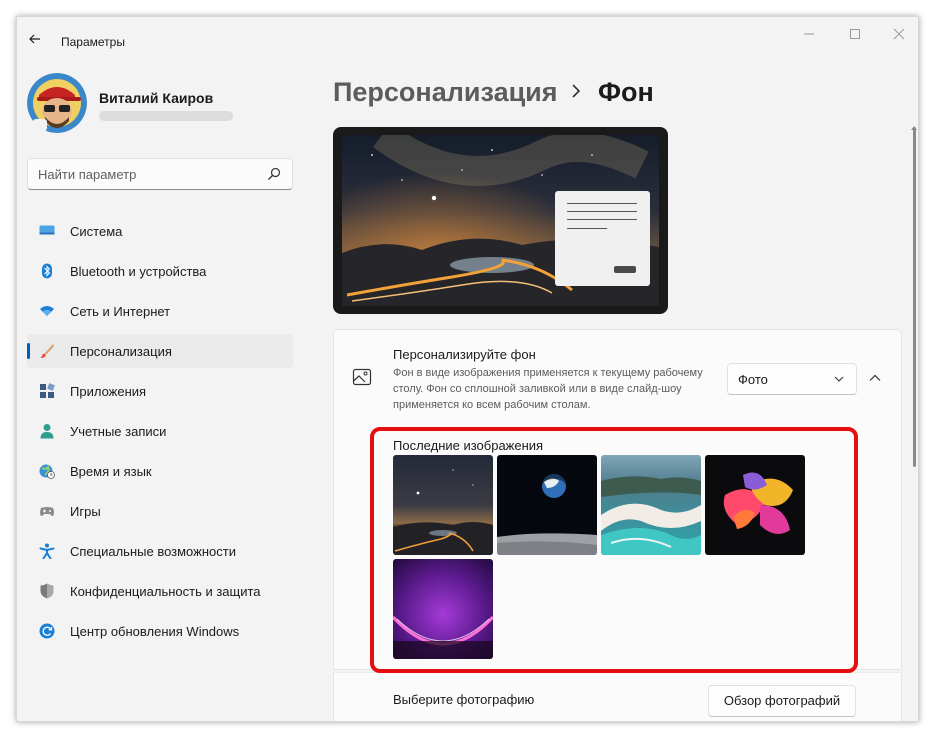 This screenshot has height=736, width=933. What do you see at coordinates (87, 174) in the screenshot?
I see `search-input: Найти параметр` at bounding box center [87, 174].